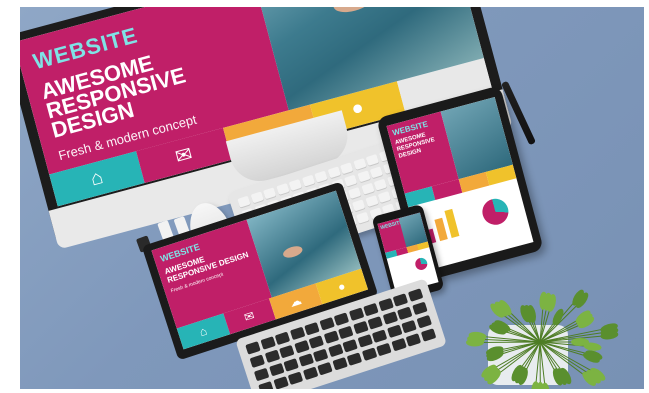  I want to click on tablet-pie-chart, so click(495, 211).